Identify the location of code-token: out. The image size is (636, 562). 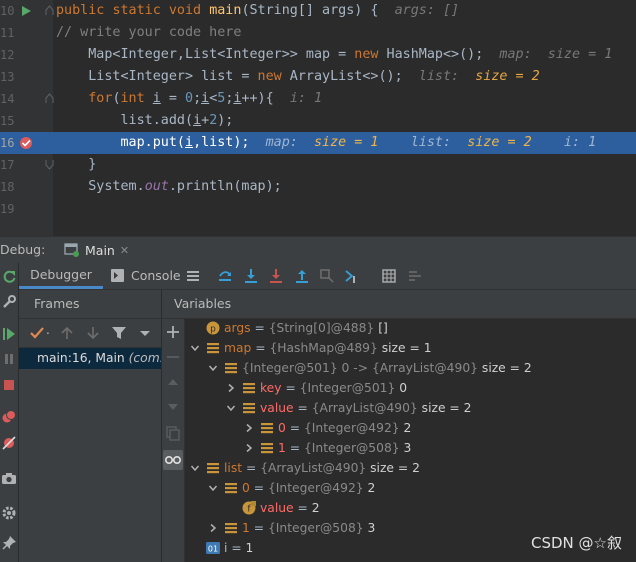
(156, 186).